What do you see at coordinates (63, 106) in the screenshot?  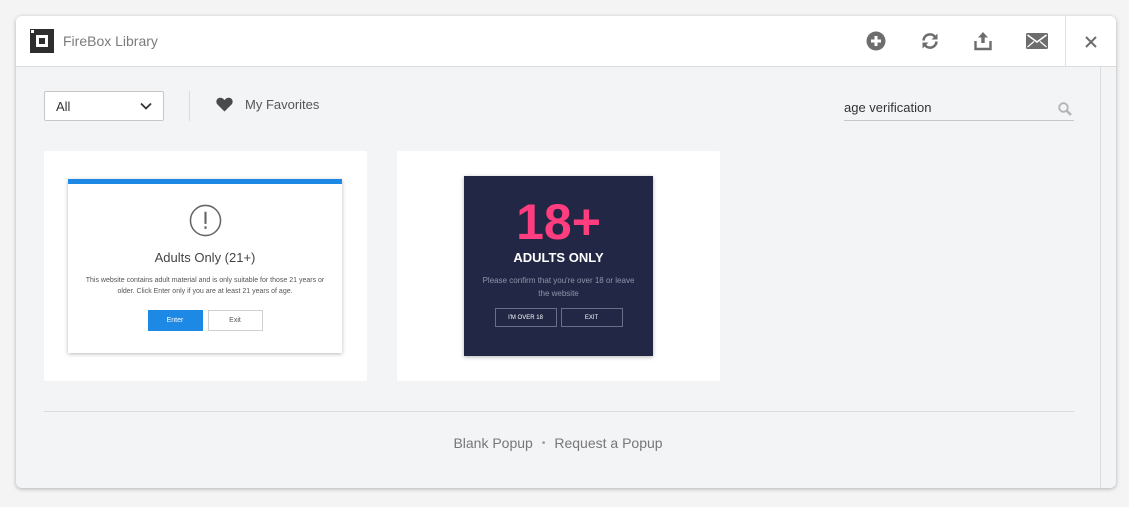 I see `category-select-value: All` at bounding box center [63, 106].